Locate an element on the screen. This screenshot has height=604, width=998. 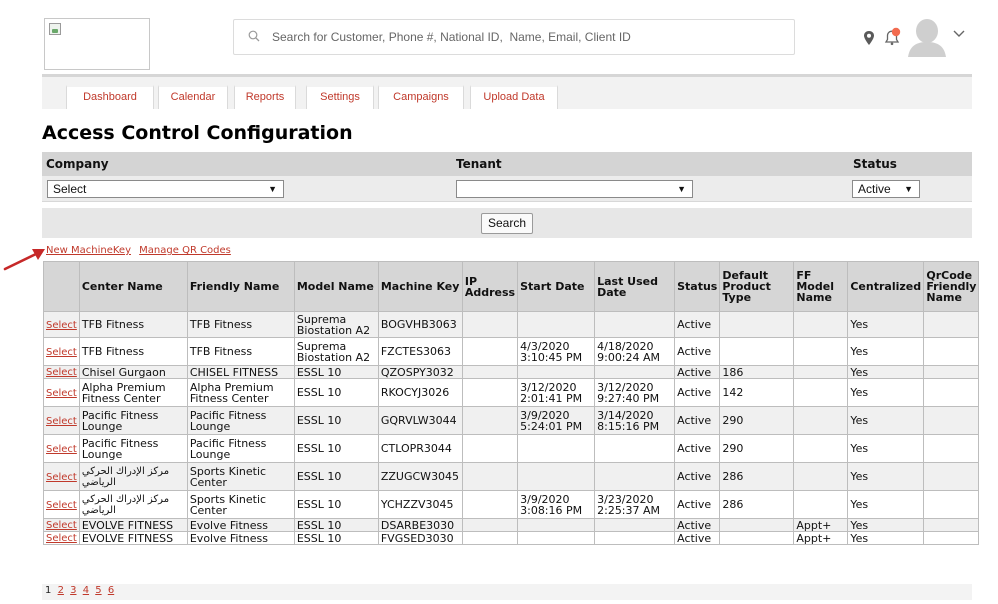
page-title: Access Control Configuration is located at coordinates (197, 133).